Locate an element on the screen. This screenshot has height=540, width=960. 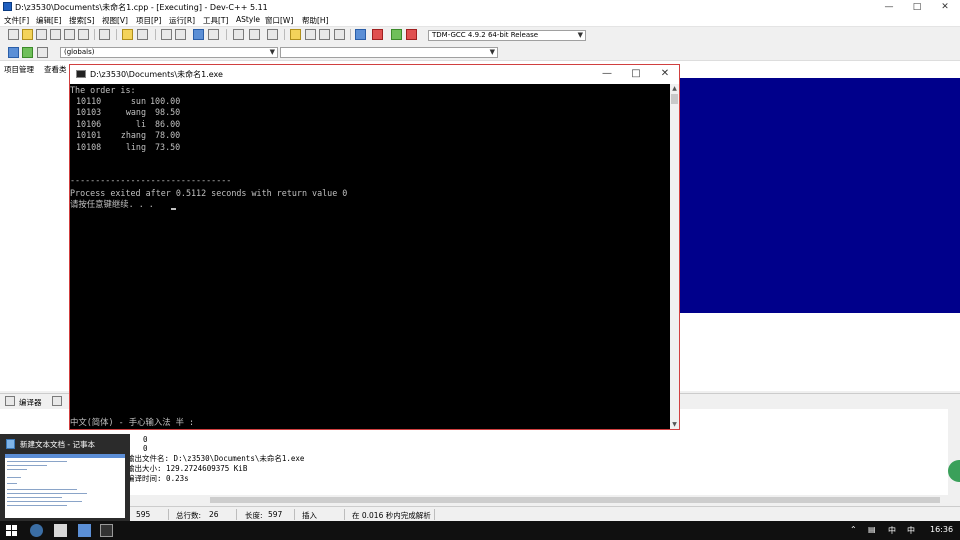
scope-select-value: (globals) is located at coordinates (79, 52).